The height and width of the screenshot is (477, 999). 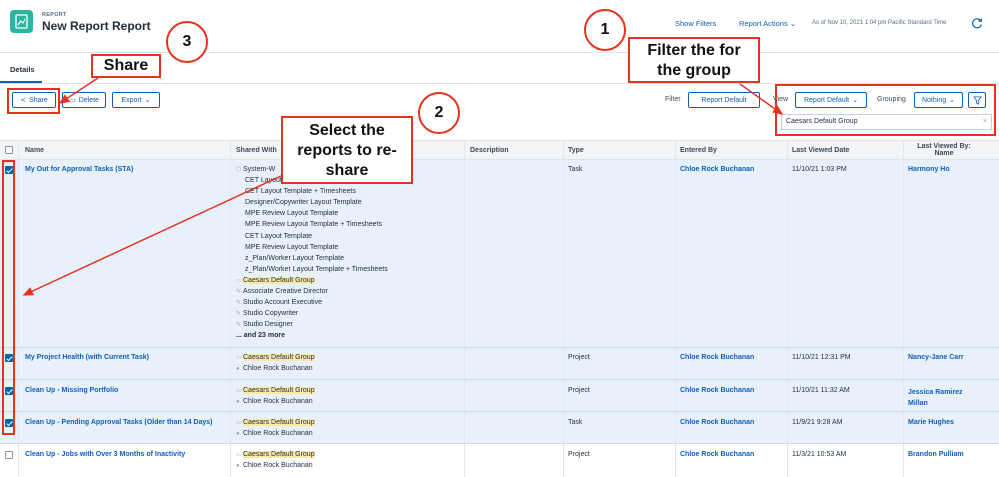 What do you see at coordinates (694, 50) in the screenshot?
I see `filter-callout-line1: Filter the for` at bounding box center [694, 50].